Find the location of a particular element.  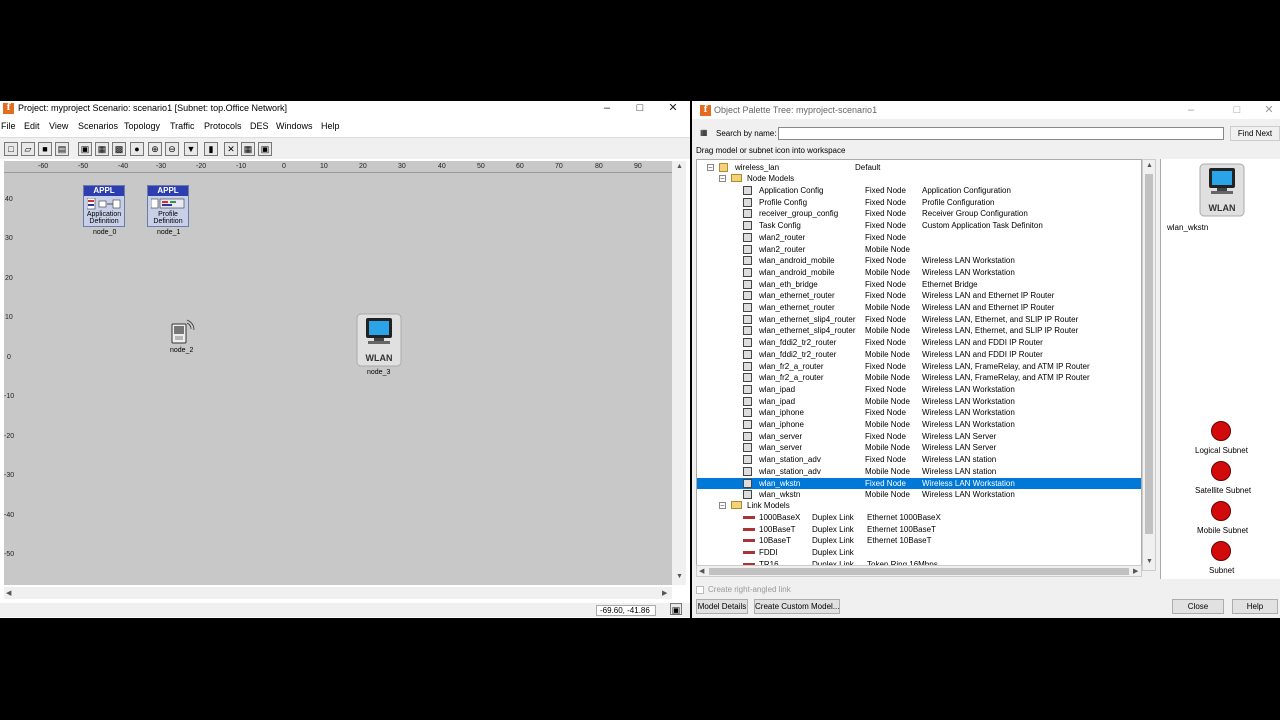

link-model-row: 1000BaseX Duplex Link Ethernet 1000BaseX is located at coordinates (919, 517).